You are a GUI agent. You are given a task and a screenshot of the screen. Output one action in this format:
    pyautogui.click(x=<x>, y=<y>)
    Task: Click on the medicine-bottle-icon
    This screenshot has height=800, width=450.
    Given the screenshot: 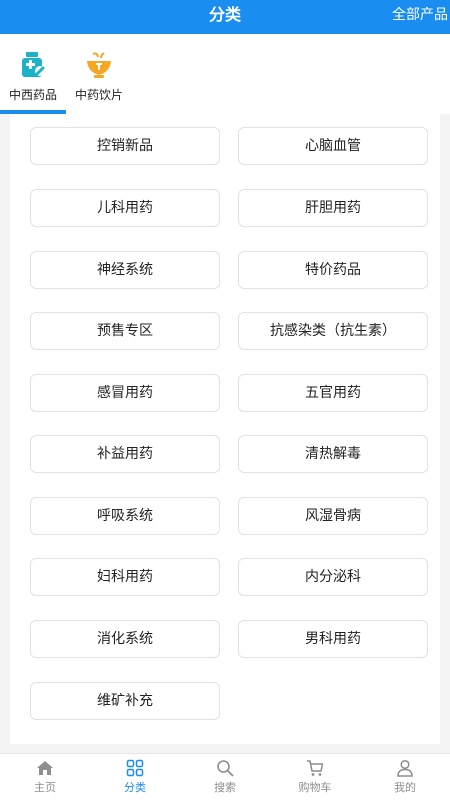 What is the action you would take?
    pyautogui.click(x=33, y=64)
    